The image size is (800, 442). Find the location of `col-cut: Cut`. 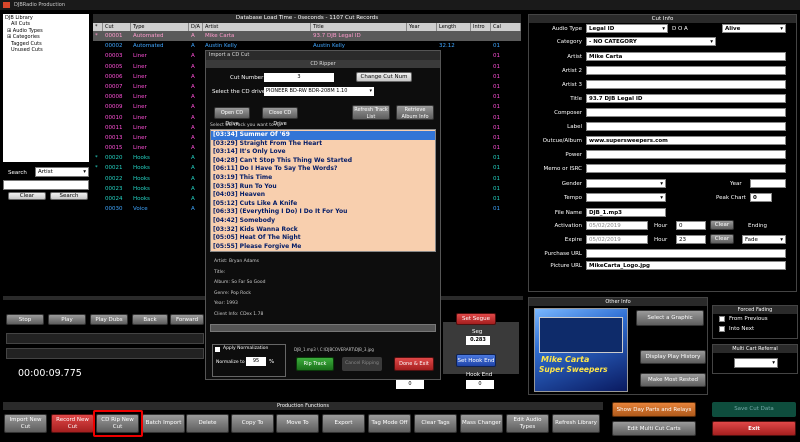

col-cut: Cut is located at coordinates (117, 27).